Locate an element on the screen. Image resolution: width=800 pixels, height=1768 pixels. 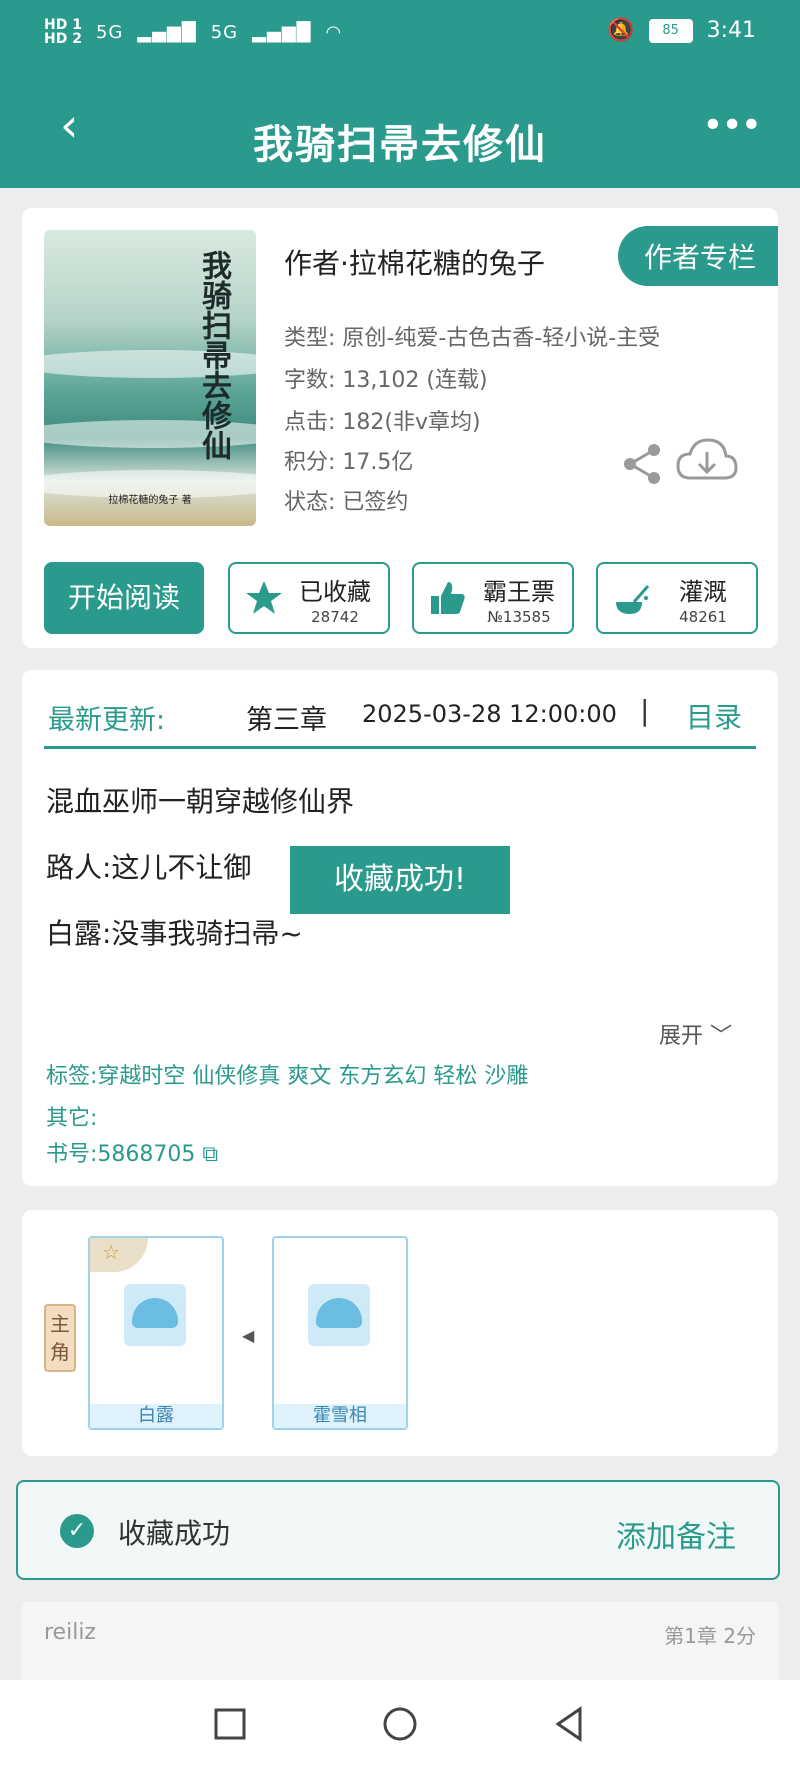
expand-button: 展开 ﹀ is located at coordinates (695, 1034).